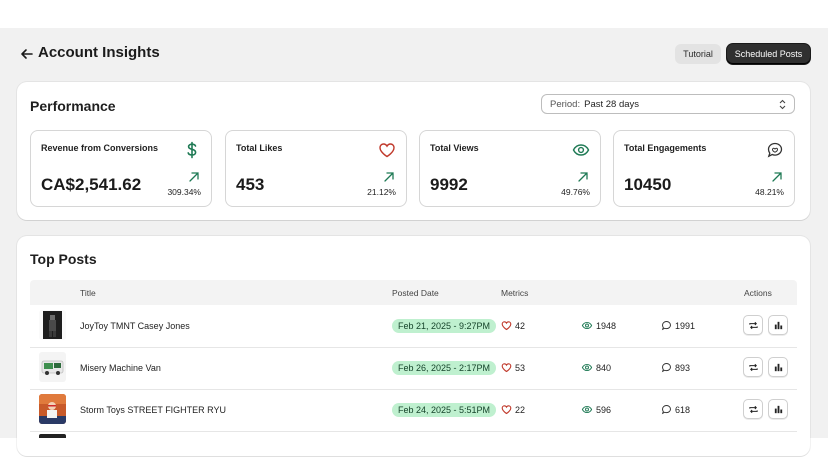 The image size is (828, 466). Describe the element at coordinates (575, 192) in the screenshot. I see `metric-change: 49.76%` at that location.